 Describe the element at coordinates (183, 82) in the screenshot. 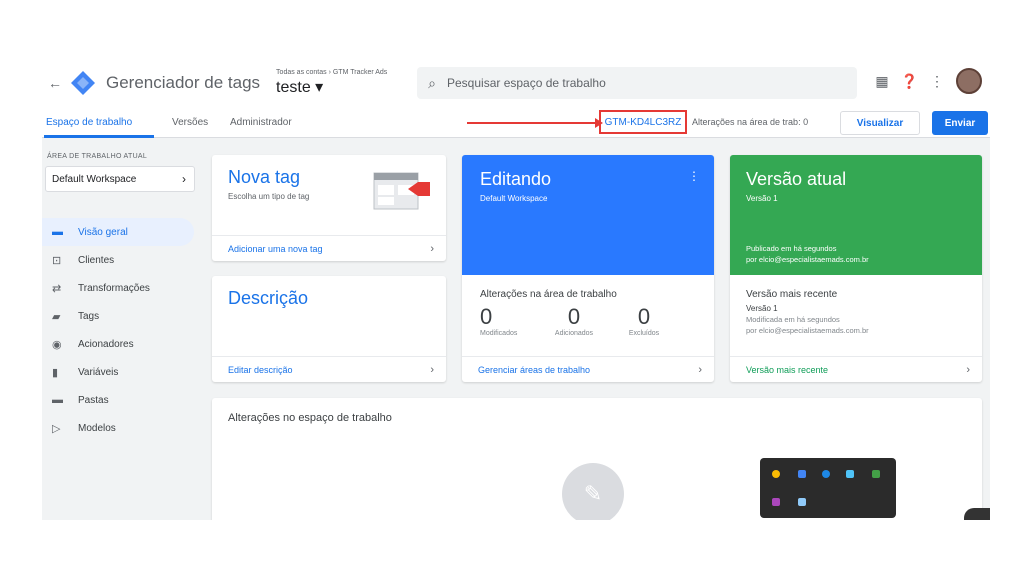

I see `app-title: Gerenciador de tags` at that location.